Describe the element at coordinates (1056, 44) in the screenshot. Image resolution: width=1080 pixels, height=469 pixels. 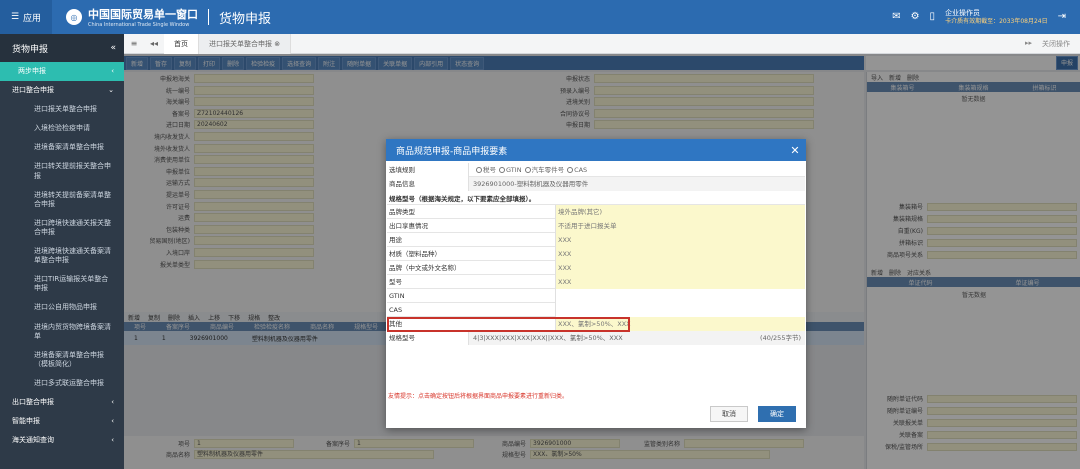
I see `close-all-tabs: 关闭操作` at that location.